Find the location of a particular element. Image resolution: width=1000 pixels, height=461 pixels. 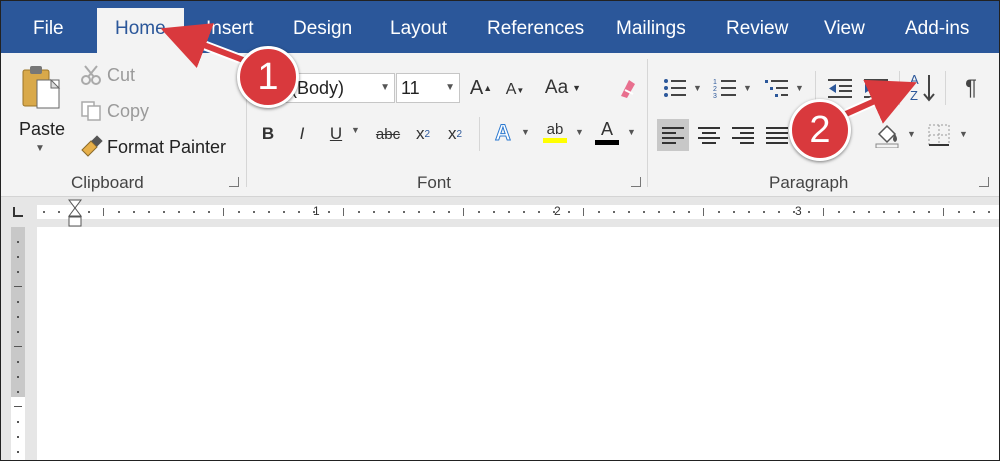

callout-badge-1: 1 is located at coordinates (268, 77).